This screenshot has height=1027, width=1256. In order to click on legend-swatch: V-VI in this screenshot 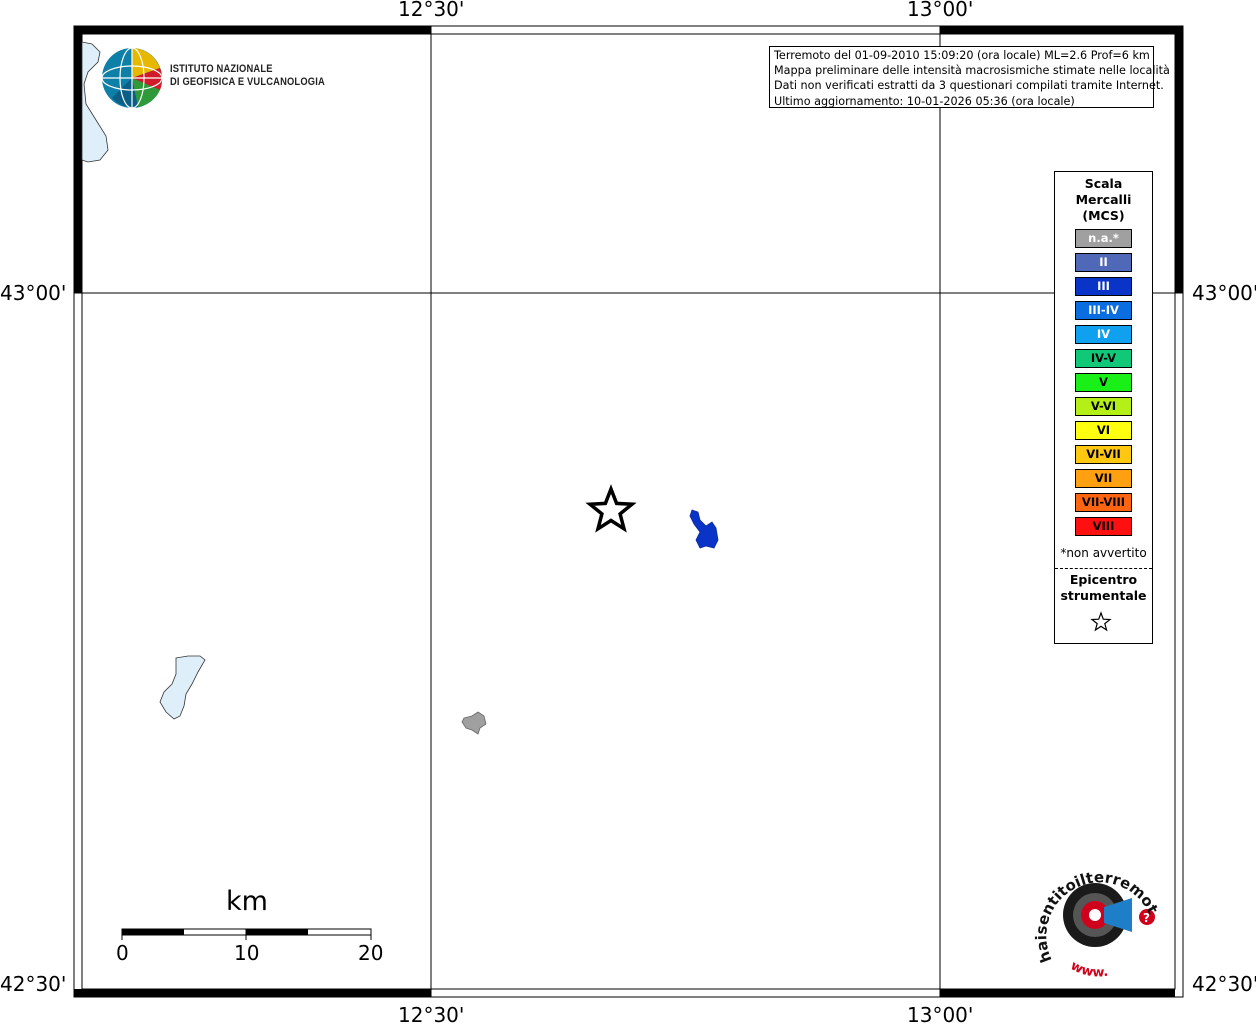, I will do `click(1103, 406)`.